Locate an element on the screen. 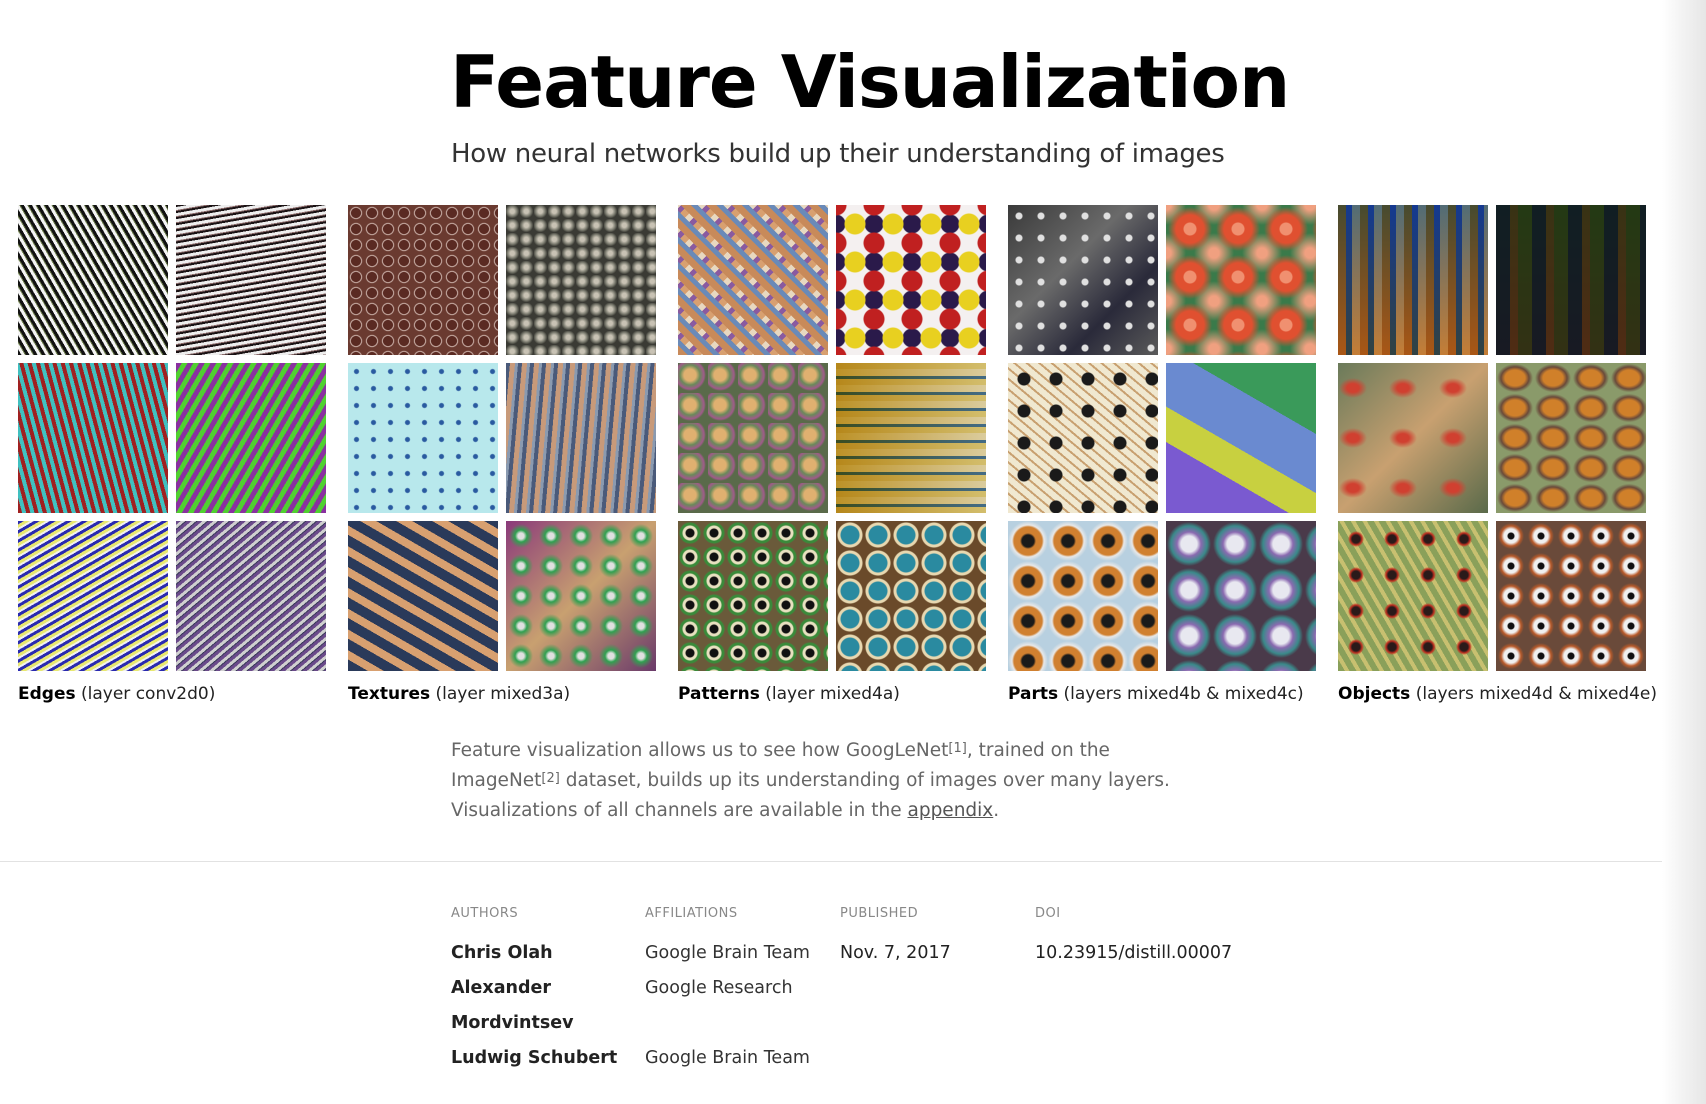  caption-edges-detail: (layer conv2d0) is located at coordinates (145, 694).